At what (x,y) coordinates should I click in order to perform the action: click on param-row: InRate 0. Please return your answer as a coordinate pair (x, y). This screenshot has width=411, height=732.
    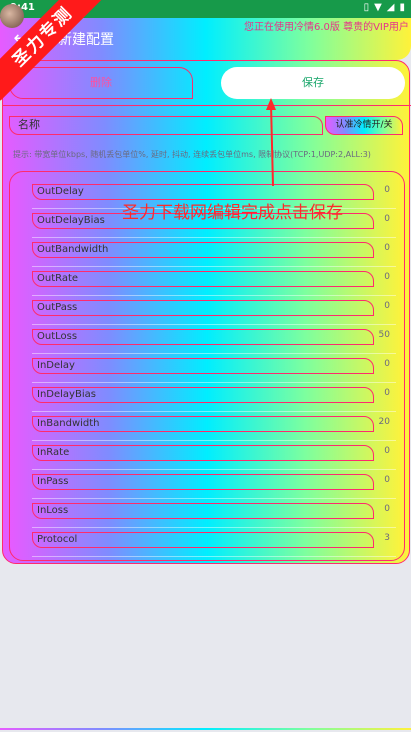
    Looking at the image, I should click on (206, 455).